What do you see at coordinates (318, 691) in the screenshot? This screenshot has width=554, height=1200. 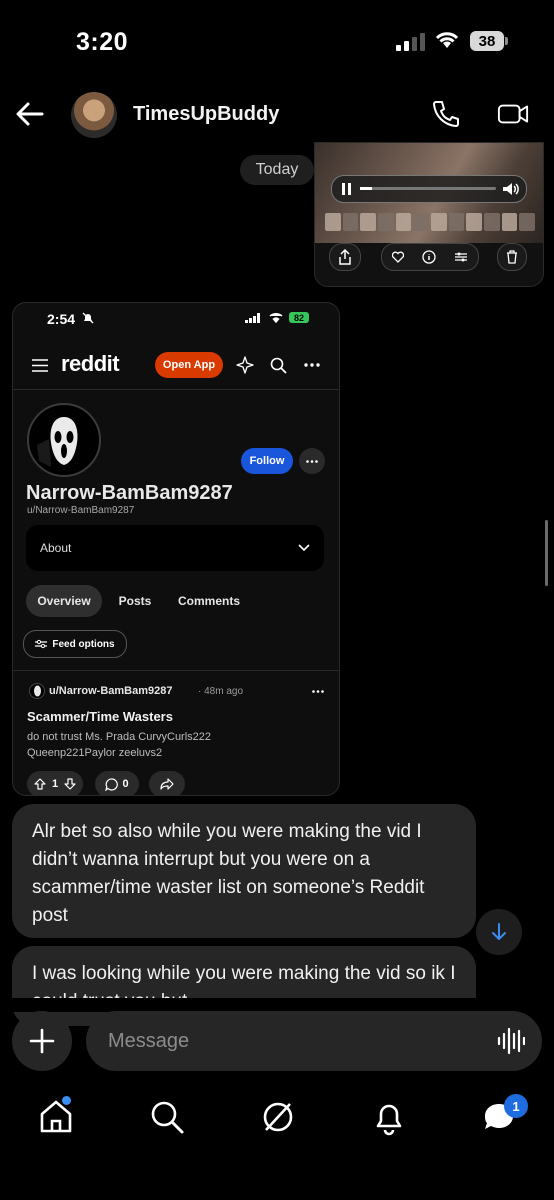 I see `post-more-icon` at bounding box center [318, 691].